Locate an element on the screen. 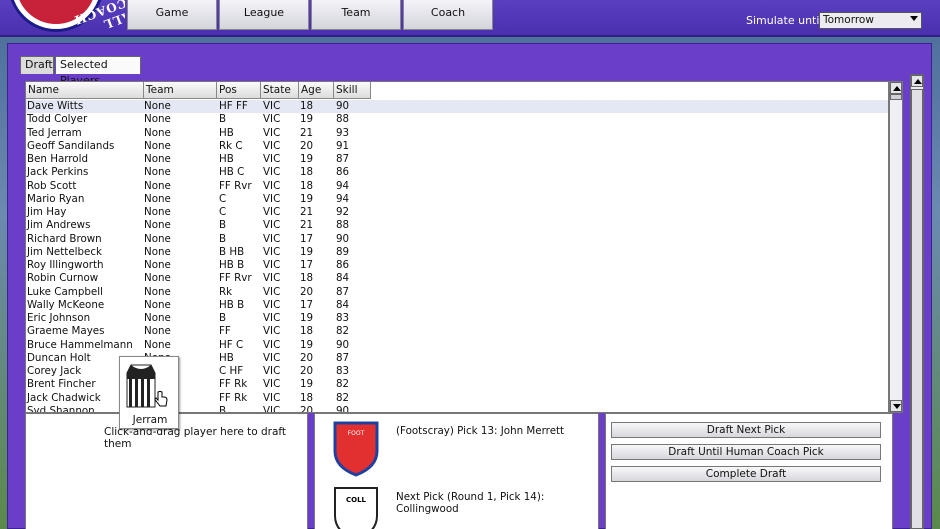 The height and width of the screenshot is (529, 940). panel-scroll-thumb is located at coordinates (917, 309).